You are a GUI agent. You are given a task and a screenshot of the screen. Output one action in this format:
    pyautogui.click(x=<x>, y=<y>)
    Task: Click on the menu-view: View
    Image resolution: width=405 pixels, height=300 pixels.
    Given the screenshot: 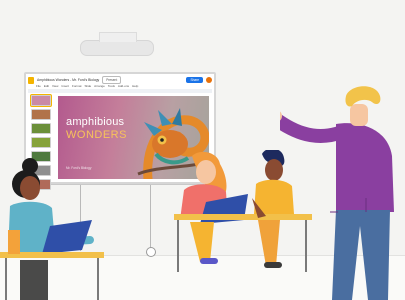 What is the action you would take?
    pyautogui.click(x=55, y=86)
    